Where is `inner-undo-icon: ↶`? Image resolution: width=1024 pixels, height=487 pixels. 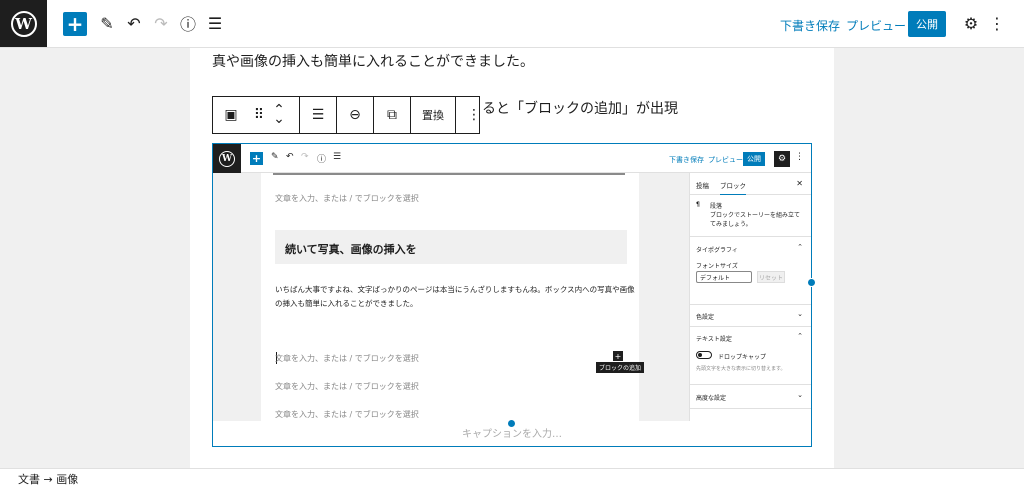 inner-undo-icon: ↶ is located at coordinates (290, 157).